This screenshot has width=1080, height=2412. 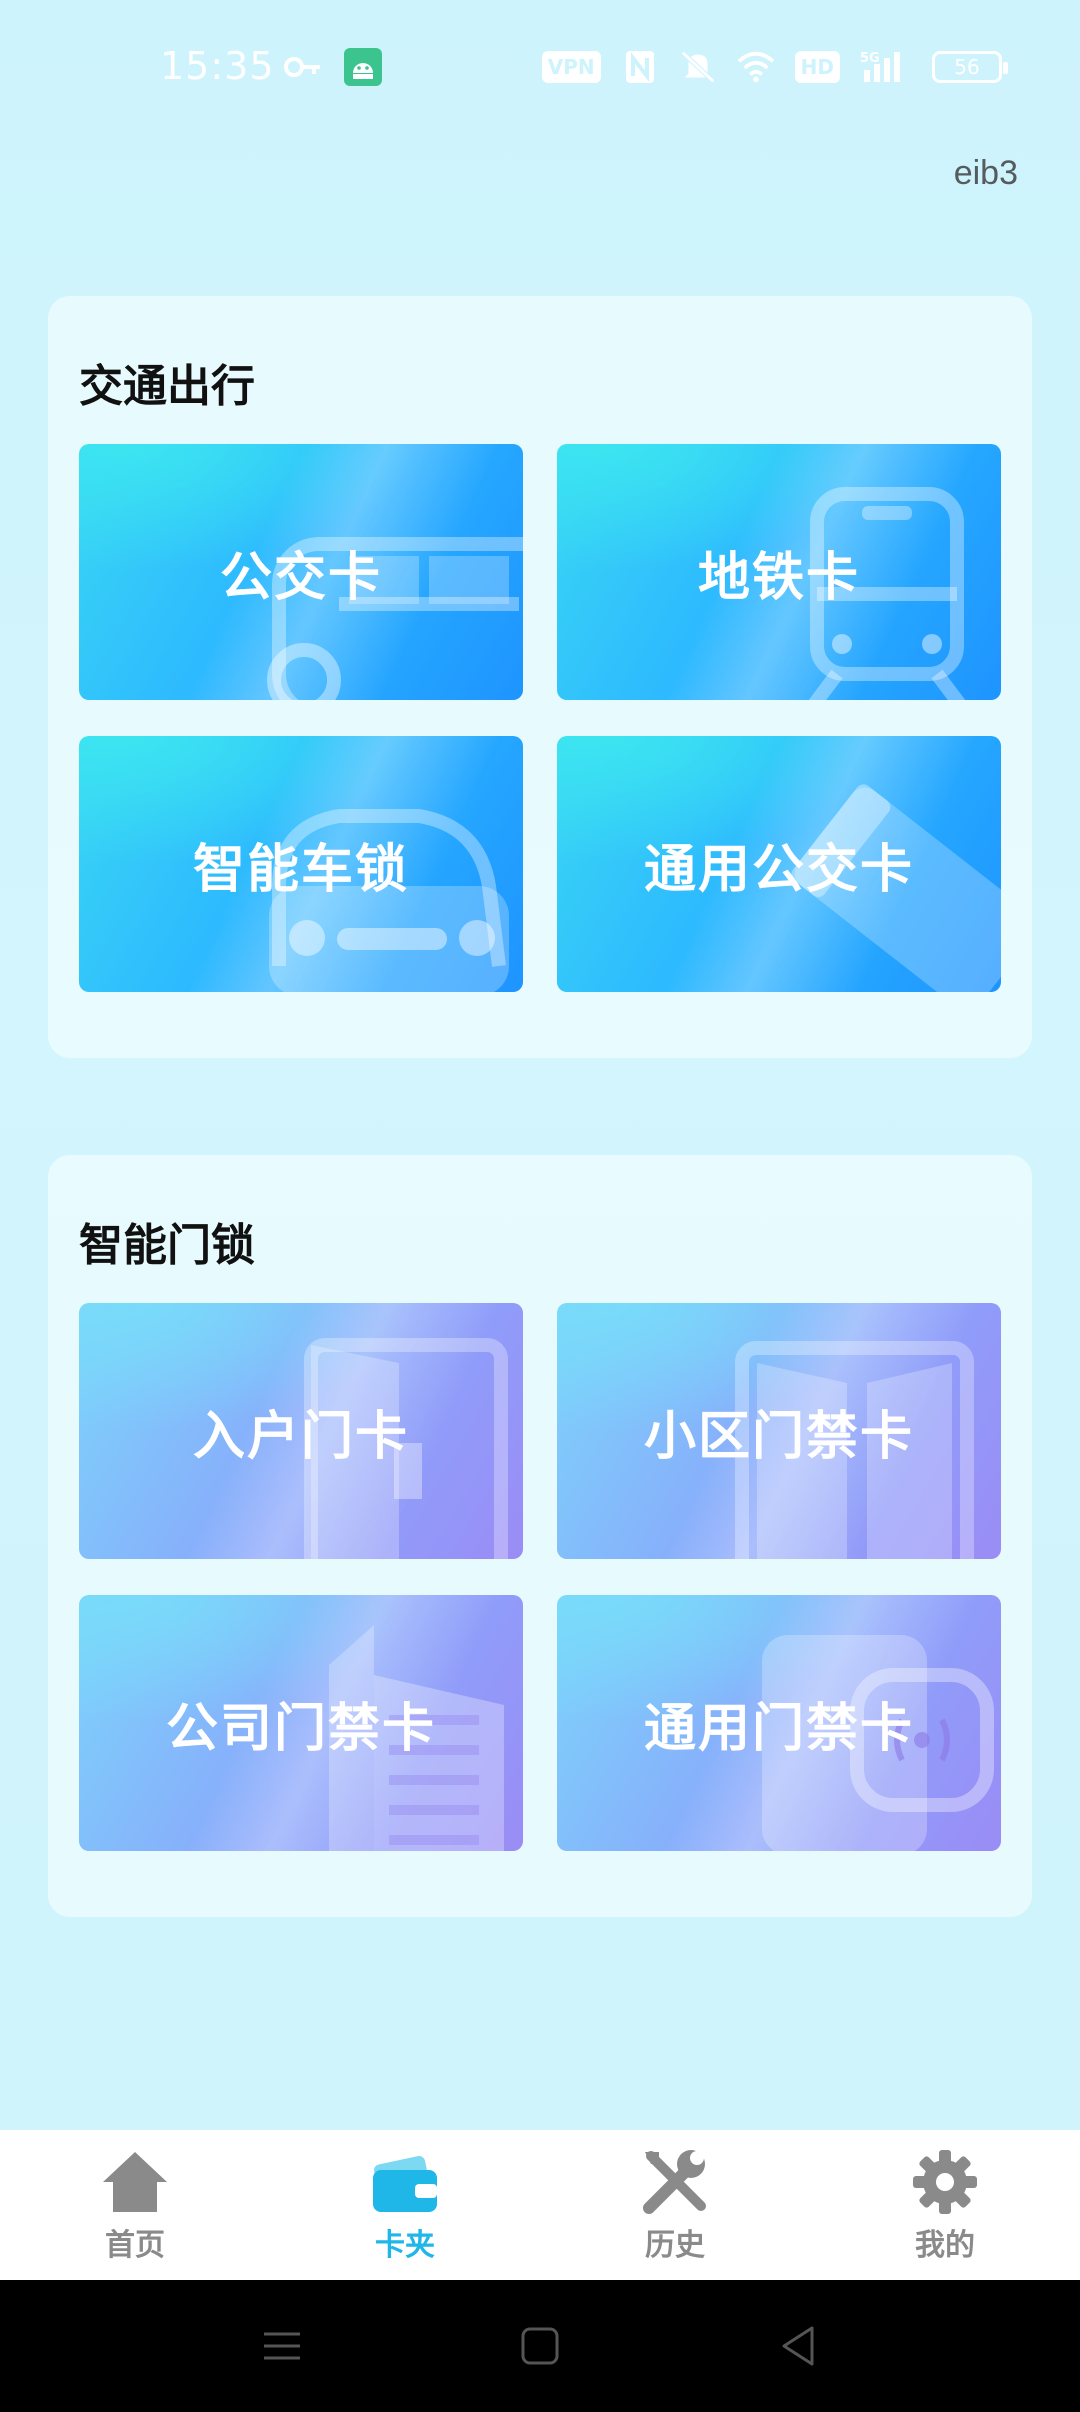 I want to click on nav-label: 卡夹, so click(x=405, y=2245).